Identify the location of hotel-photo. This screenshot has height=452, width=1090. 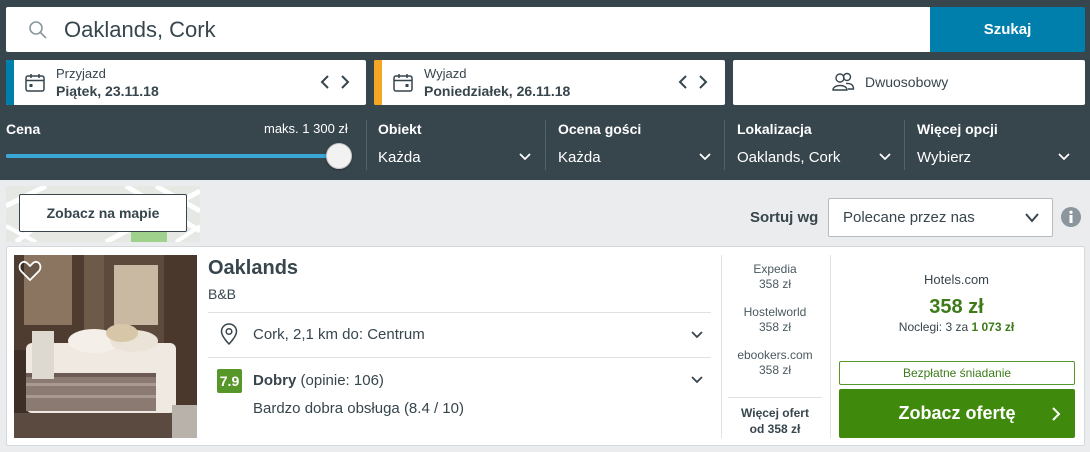
(105, 346).